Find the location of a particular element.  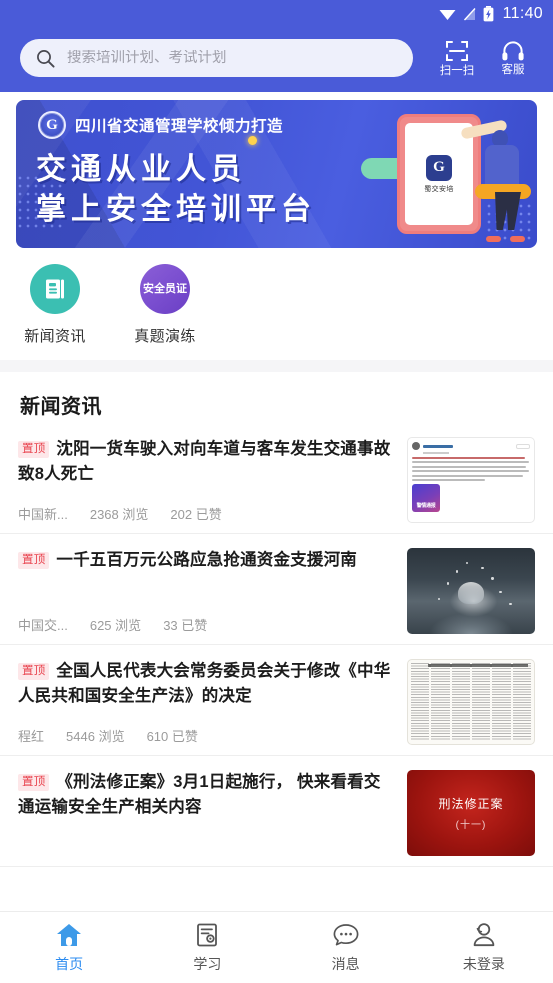

news-headline: 一千五百万元公路应急抢通资金支援河南 is located at coordinates (207, 560).